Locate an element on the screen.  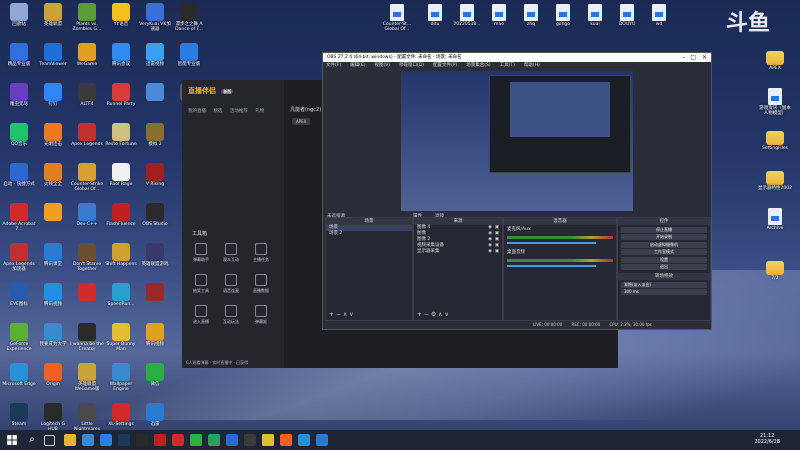
menu-item: 文件(F) is located at coordinates (333, 65).